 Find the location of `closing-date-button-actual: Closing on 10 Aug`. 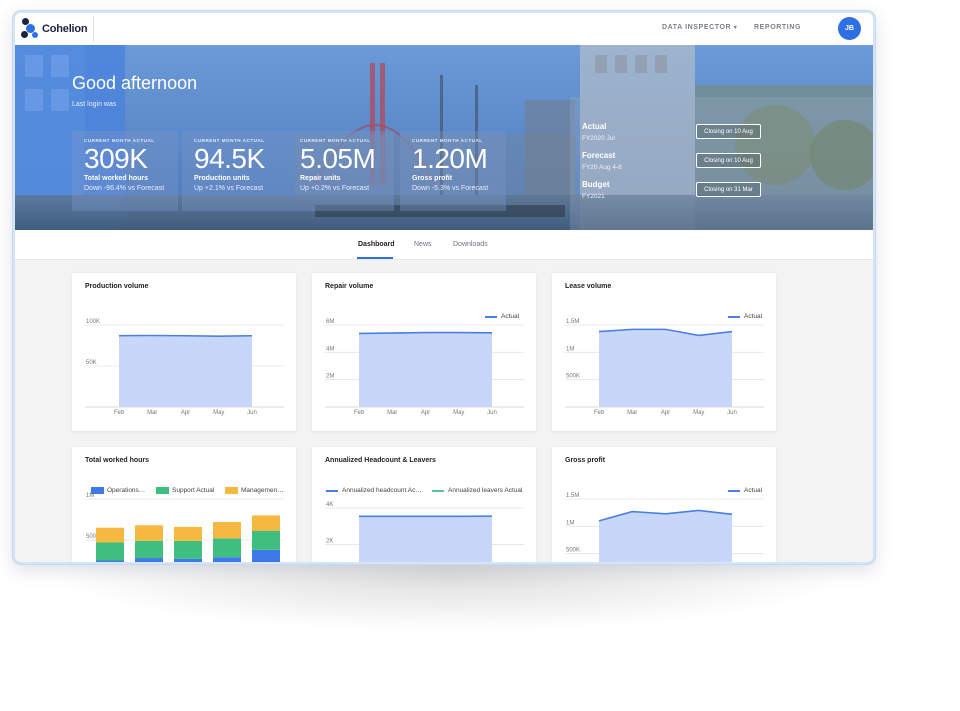

closing-date-button-actual: Closing on 10 Aug is located at coordinates (728, 131).